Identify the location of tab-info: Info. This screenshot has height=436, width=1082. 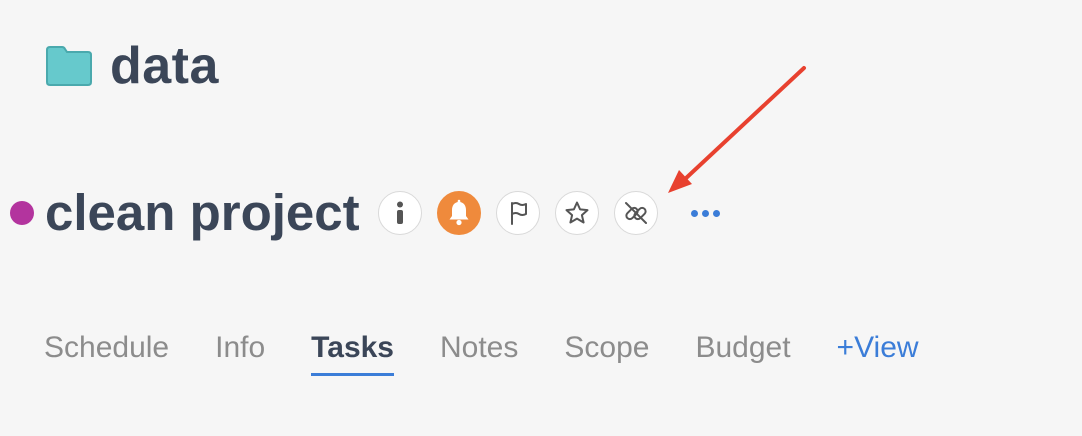
(240, 348).